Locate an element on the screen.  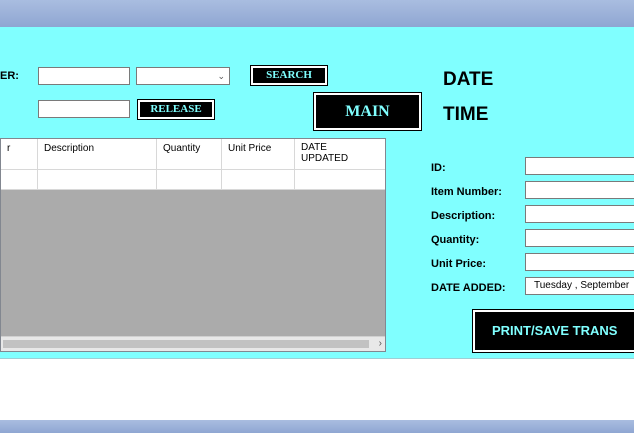
unit-price-field is located at coordinates (579, 262).